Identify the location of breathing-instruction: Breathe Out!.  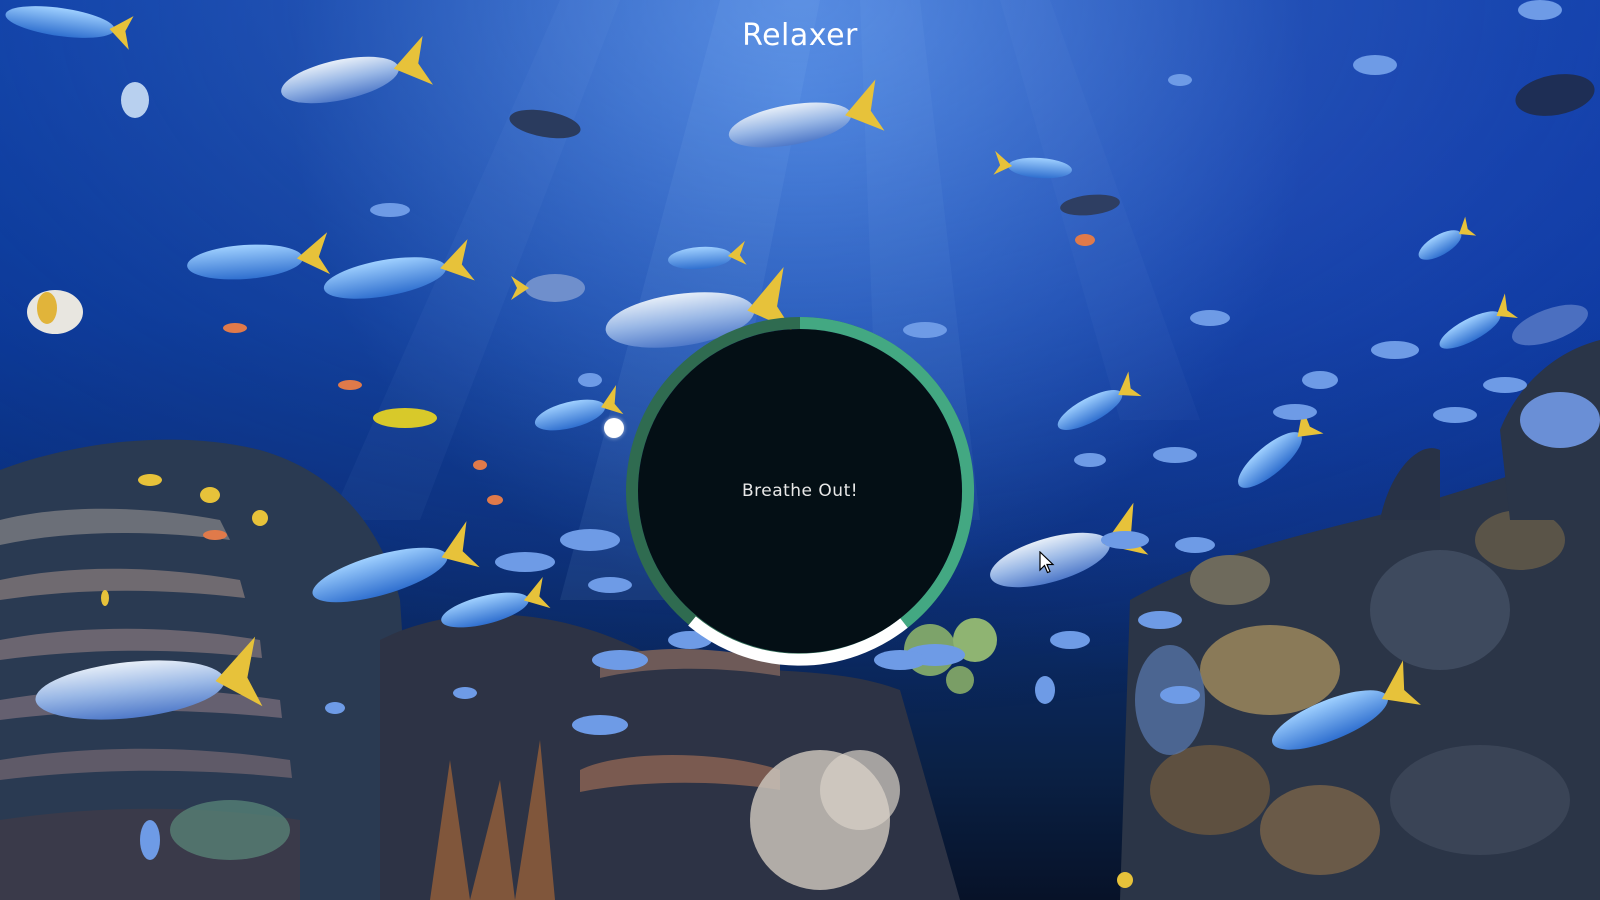
(800, 491).